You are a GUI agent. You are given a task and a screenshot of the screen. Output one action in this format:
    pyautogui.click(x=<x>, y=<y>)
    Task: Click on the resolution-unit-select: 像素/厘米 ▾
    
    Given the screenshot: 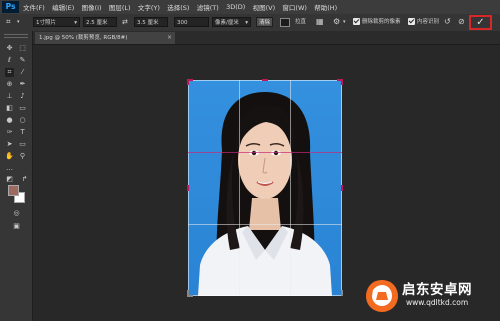 What is the action you would take?
    pyautogui.click(x=231, y=22)
    